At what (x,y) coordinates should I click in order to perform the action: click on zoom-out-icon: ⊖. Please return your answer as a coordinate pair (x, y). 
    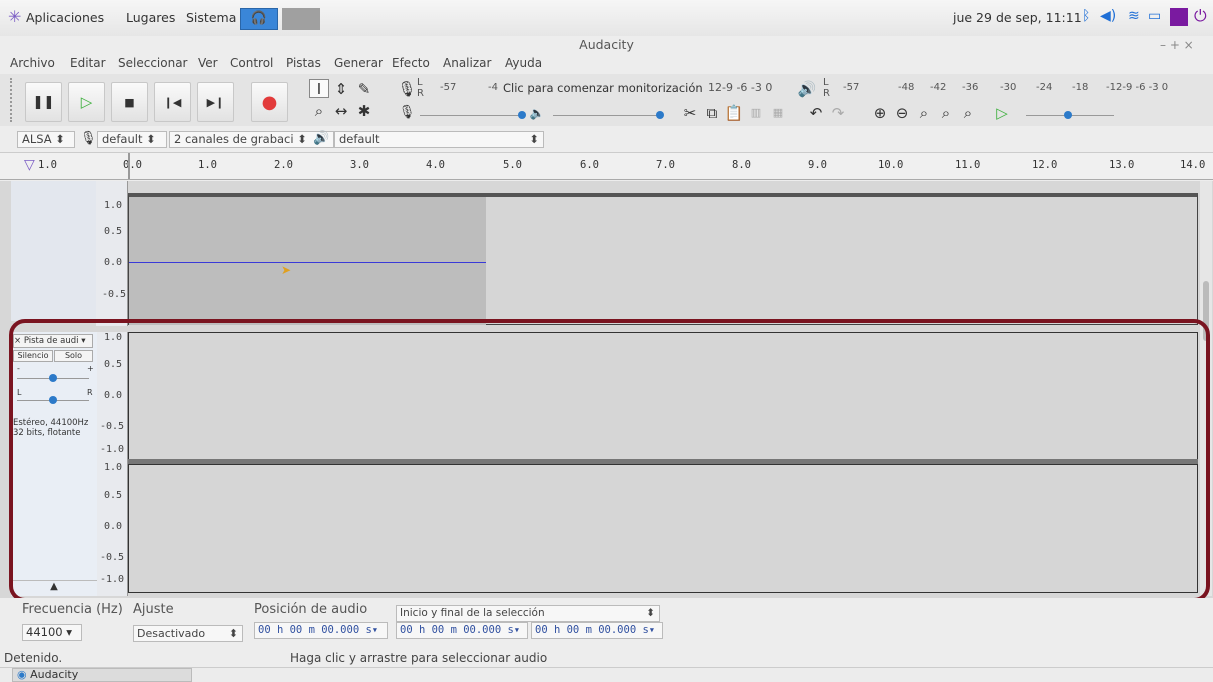
    Looking at the image, I should click on (902, 112).